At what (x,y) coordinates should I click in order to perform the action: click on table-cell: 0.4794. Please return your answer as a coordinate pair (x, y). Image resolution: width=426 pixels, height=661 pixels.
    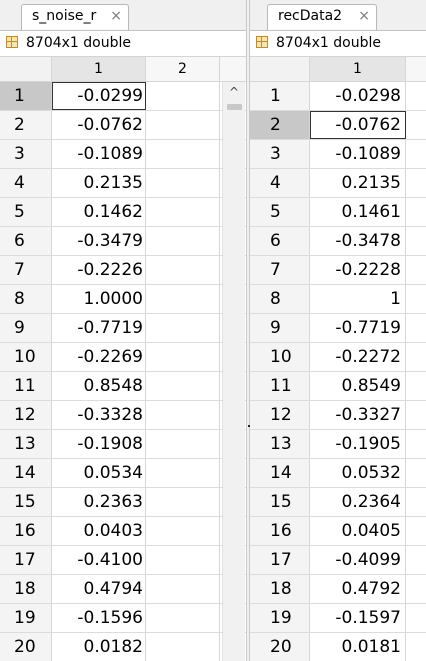
    Looking at the image, I should click on (99, 589).